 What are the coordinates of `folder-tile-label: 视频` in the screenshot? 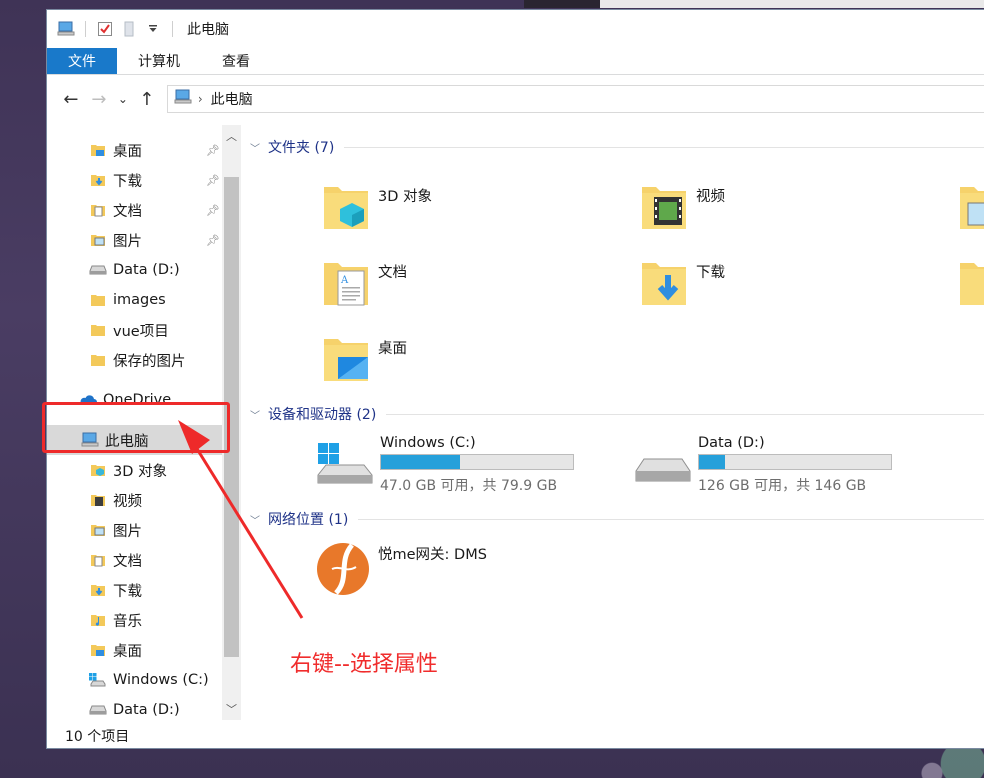 It's located at (710, 197).